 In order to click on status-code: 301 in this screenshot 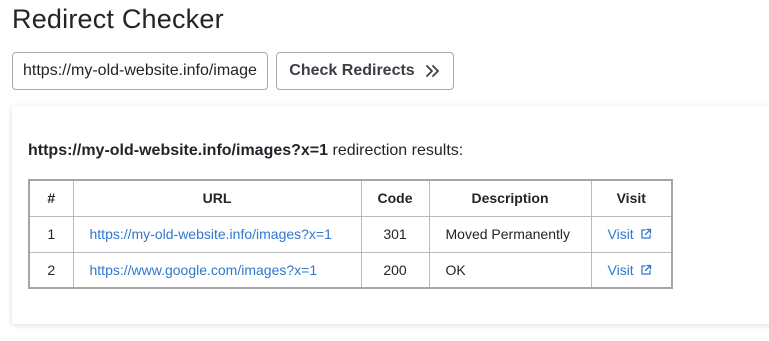, I will do `click(395, 234)`.